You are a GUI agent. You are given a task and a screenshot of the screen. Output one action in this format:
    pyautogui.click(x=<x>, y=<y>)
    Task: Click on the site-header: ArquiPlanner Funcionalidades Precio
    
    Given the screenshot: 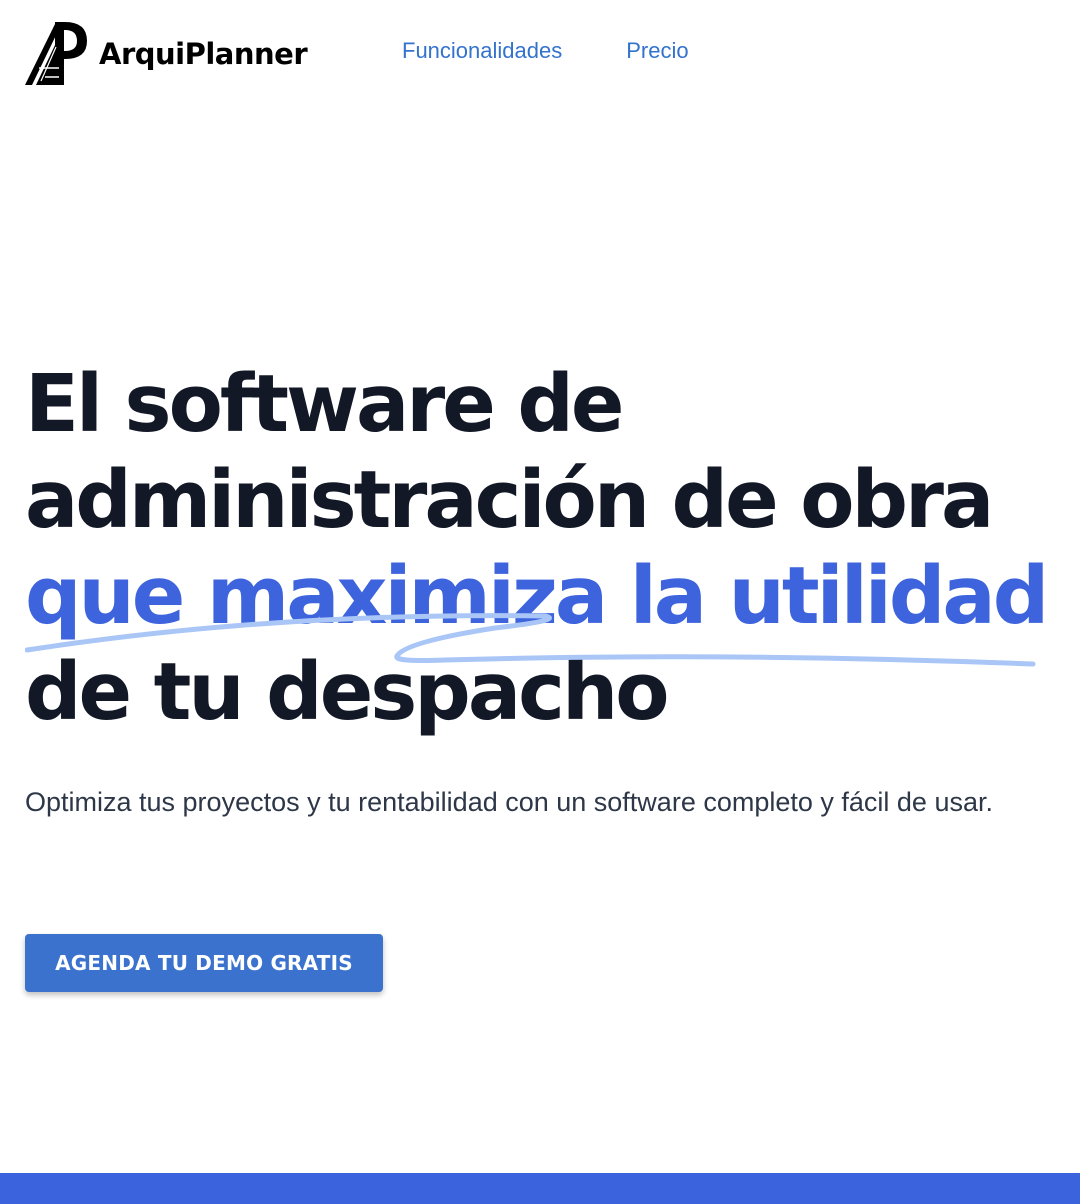 What is the action you would take?
    pyautogui.click(x=540, y=55)
    